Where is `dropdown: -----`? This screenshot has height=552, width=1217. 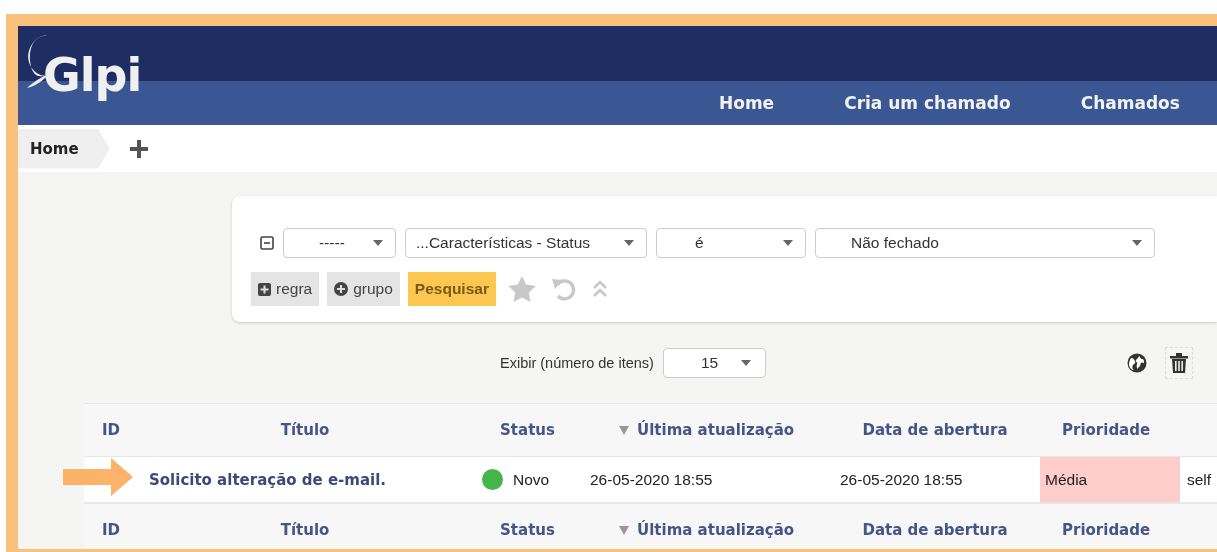
dropdown: ----- is located at coordinates (339, 243).